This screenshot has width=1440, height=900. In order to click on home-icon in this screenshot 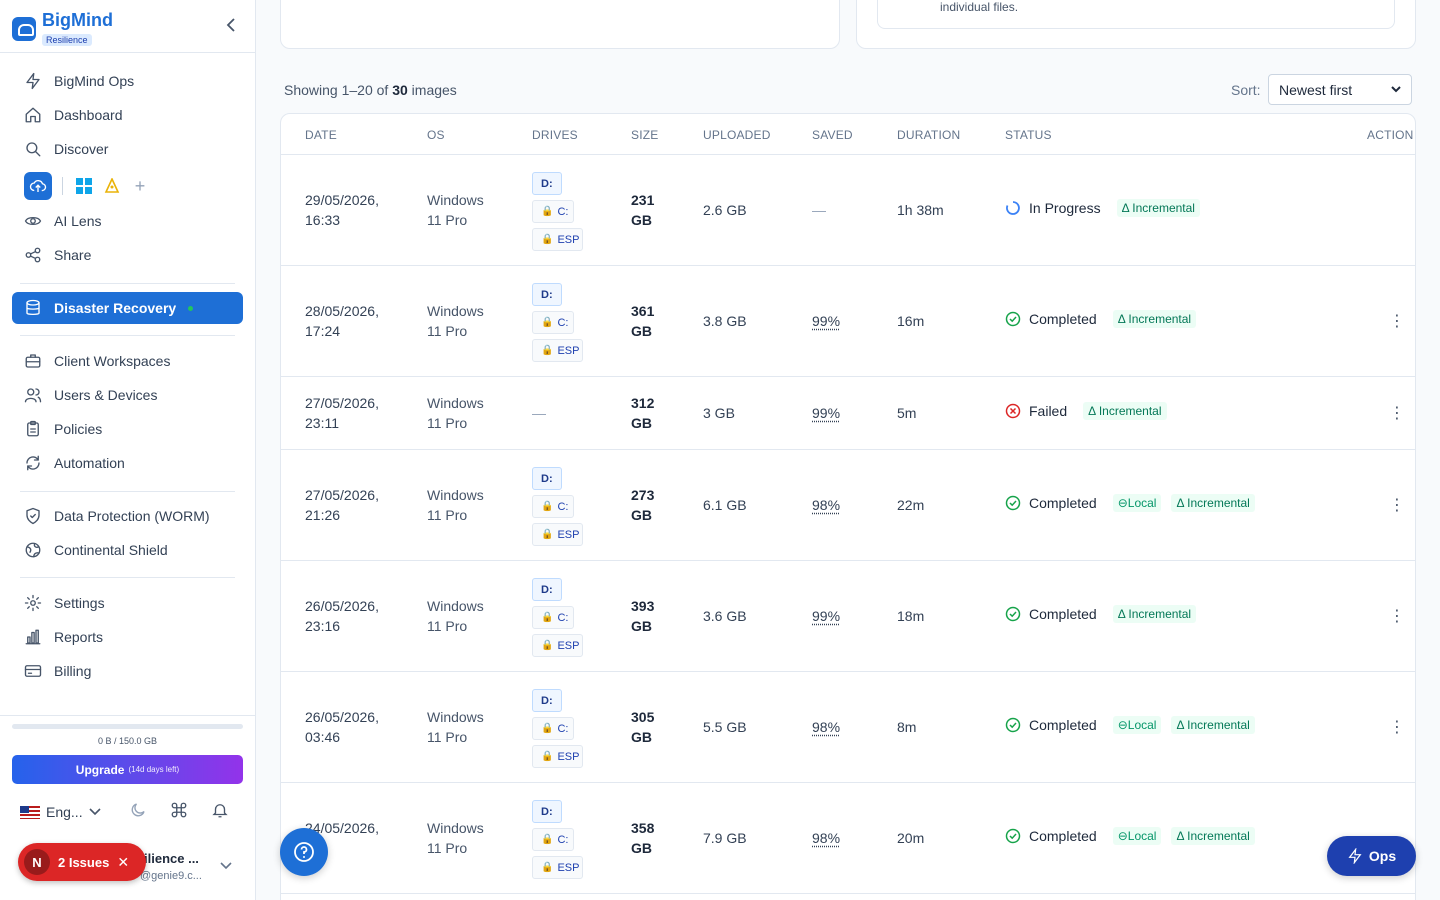, I will do `click(33, 115)`.